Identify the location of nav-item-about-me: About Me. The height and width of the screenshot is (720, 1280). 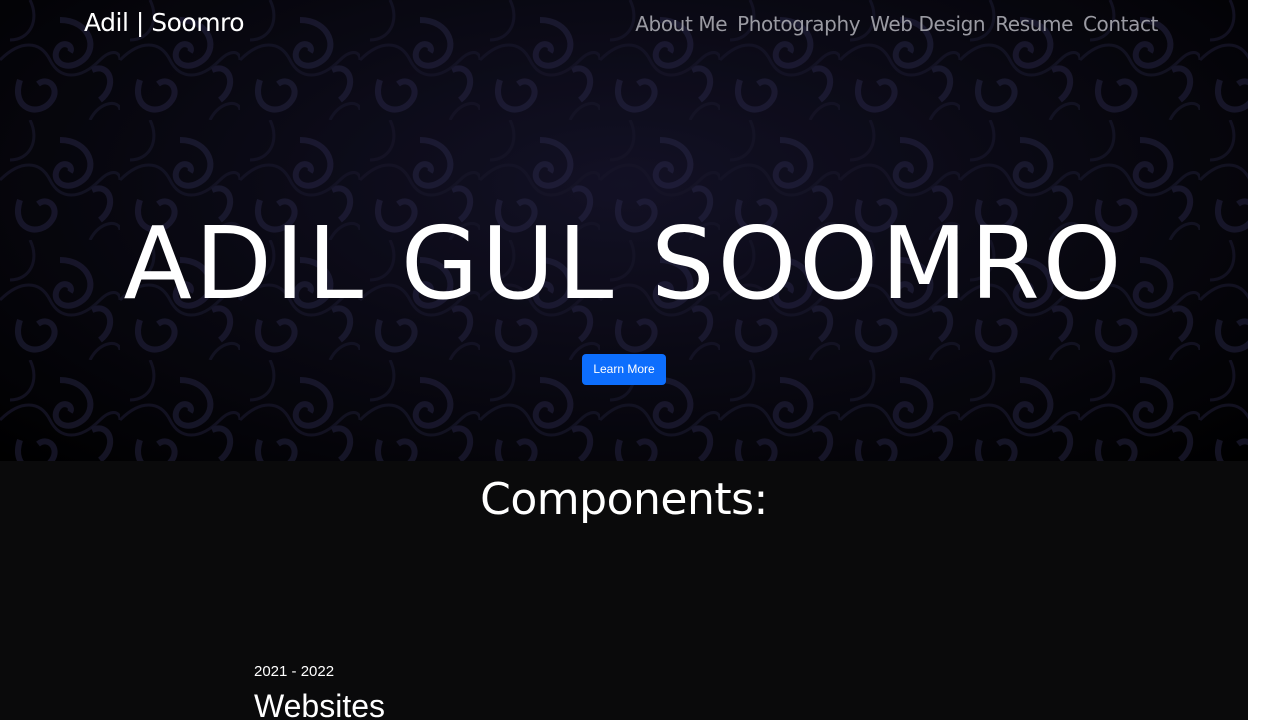
(681, 24).